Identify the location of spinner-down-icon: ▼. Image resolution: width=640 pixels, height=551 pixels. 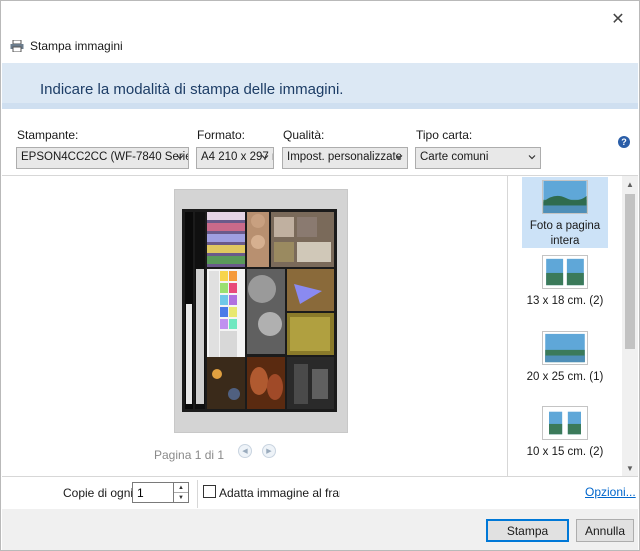
(181, 498).